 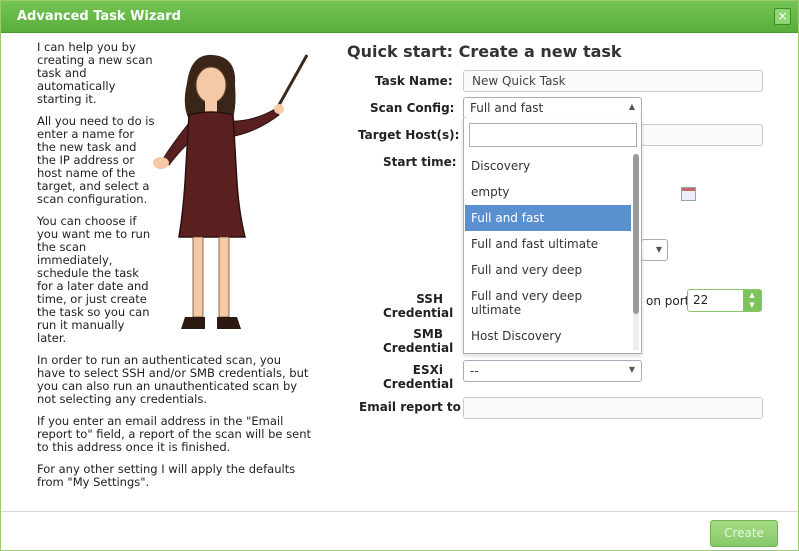 What do you see at coordinates (519, 81) in the screenshot?
I see `task-name-value: New Quick Task` at bounding box center [519, 81].